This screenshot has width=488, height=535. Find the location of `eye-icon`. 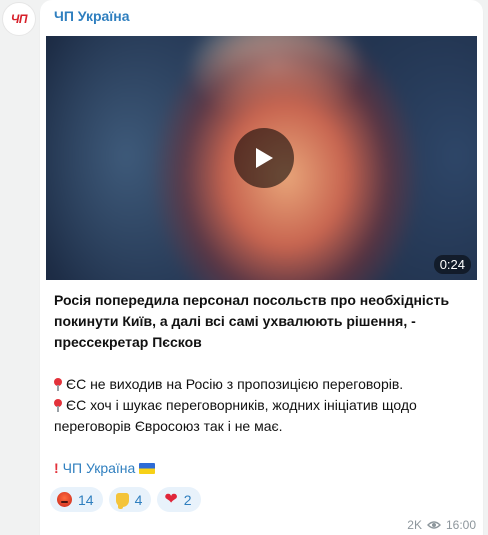

eye-icon is located at coordinates (433, 525).